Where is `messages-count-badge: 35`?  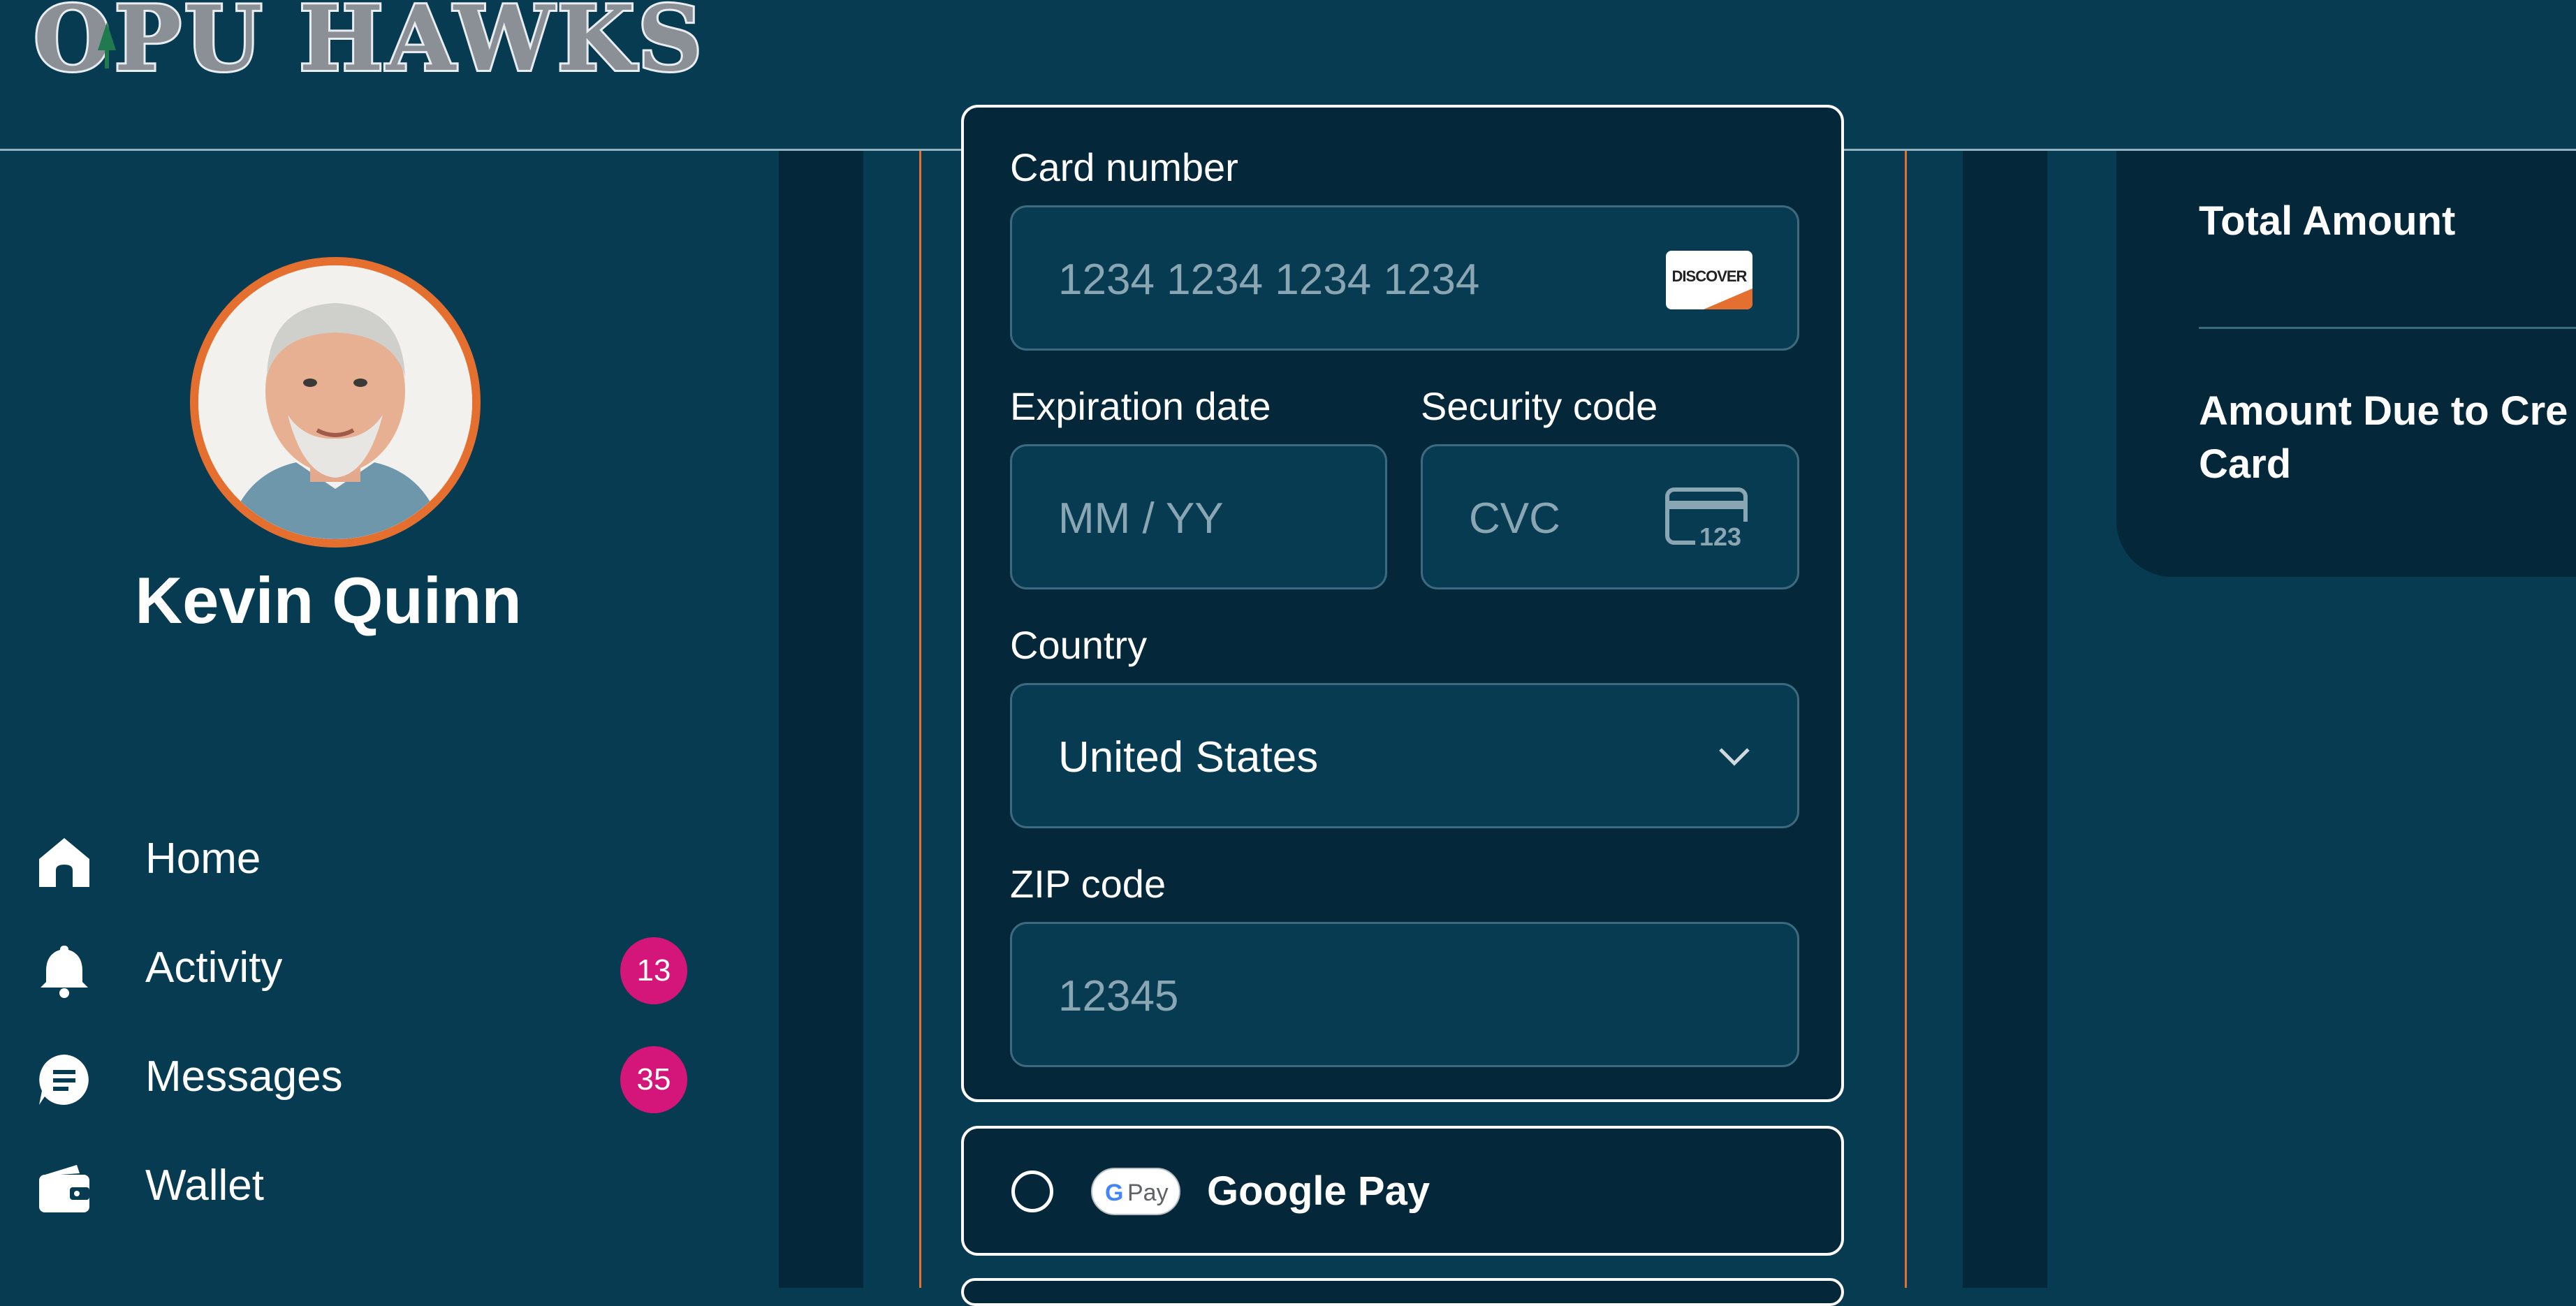
messages-count-badge: 35 is located at coordinates (653, 1079).